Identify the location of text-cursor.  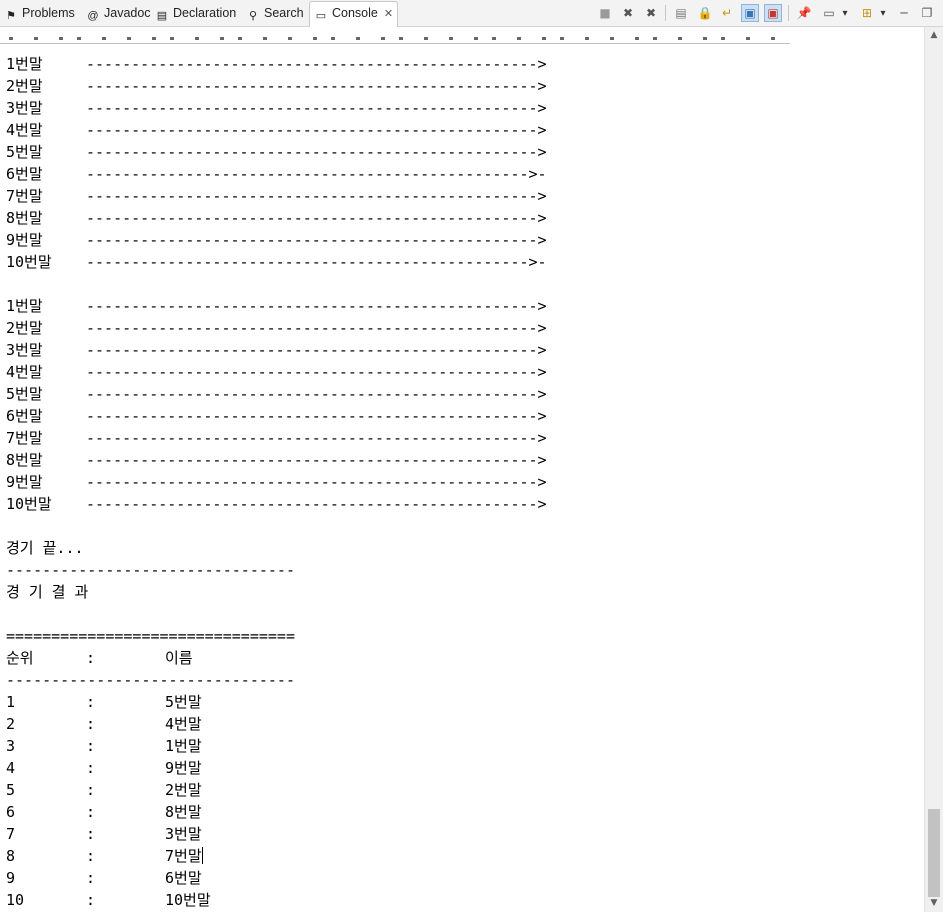
(202, 855).